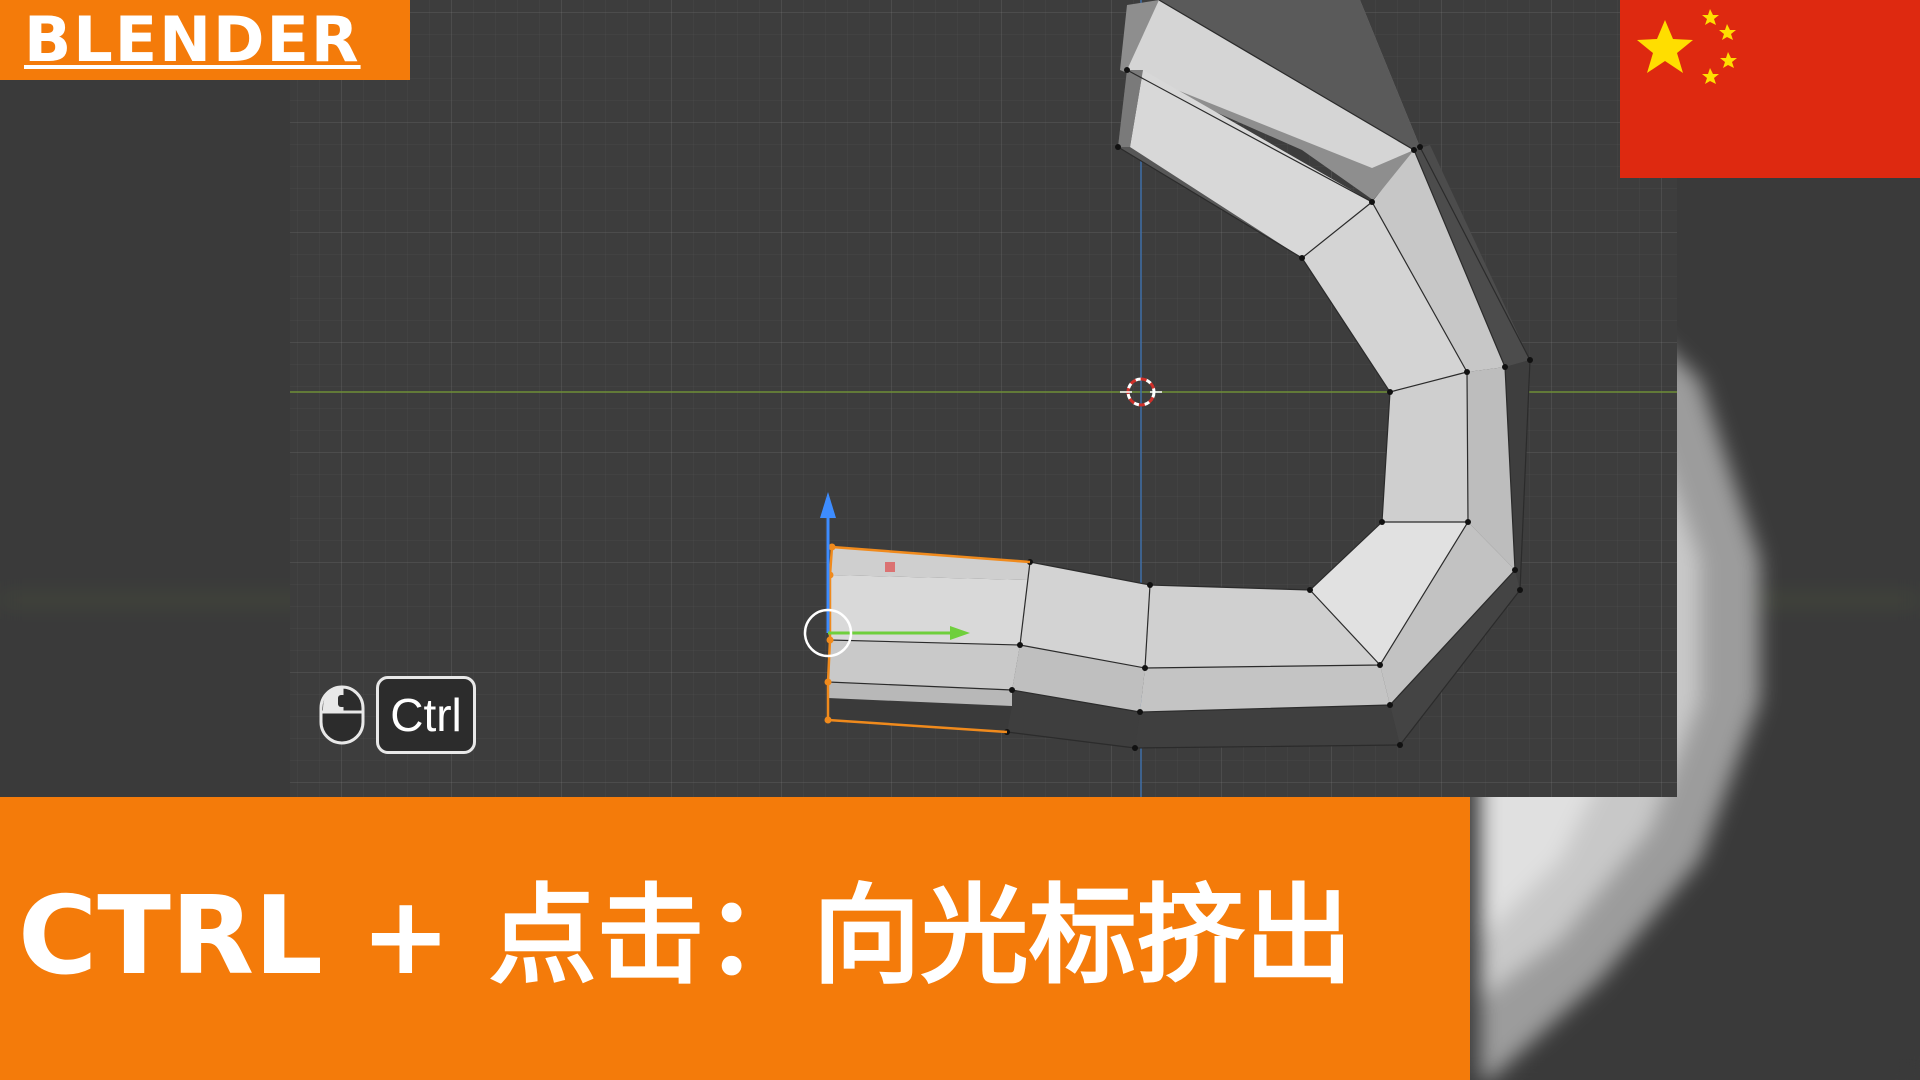 This screenshot has width=1920, height=1080. What do you see at coordinates (192, 39) in the screenshot?
I see `badge-label: BLENDER` at bounding box center [192, 39].